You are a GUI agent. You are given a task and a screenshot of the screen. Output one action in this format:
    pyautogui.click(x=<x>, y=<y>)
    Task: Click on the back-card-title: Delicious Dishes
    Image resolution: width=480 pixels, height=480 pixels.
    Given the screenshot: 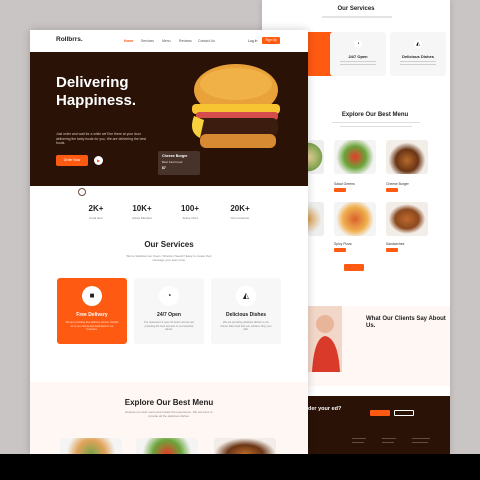 What is the action you would take?
    pyautogui.click(x=417, y=56)
    